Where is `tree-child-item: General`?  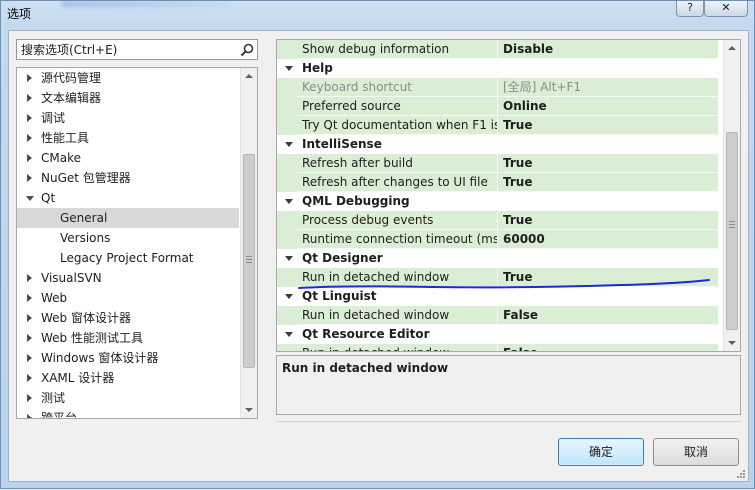
tree-child-item: General is located at coordinates (128, 218).